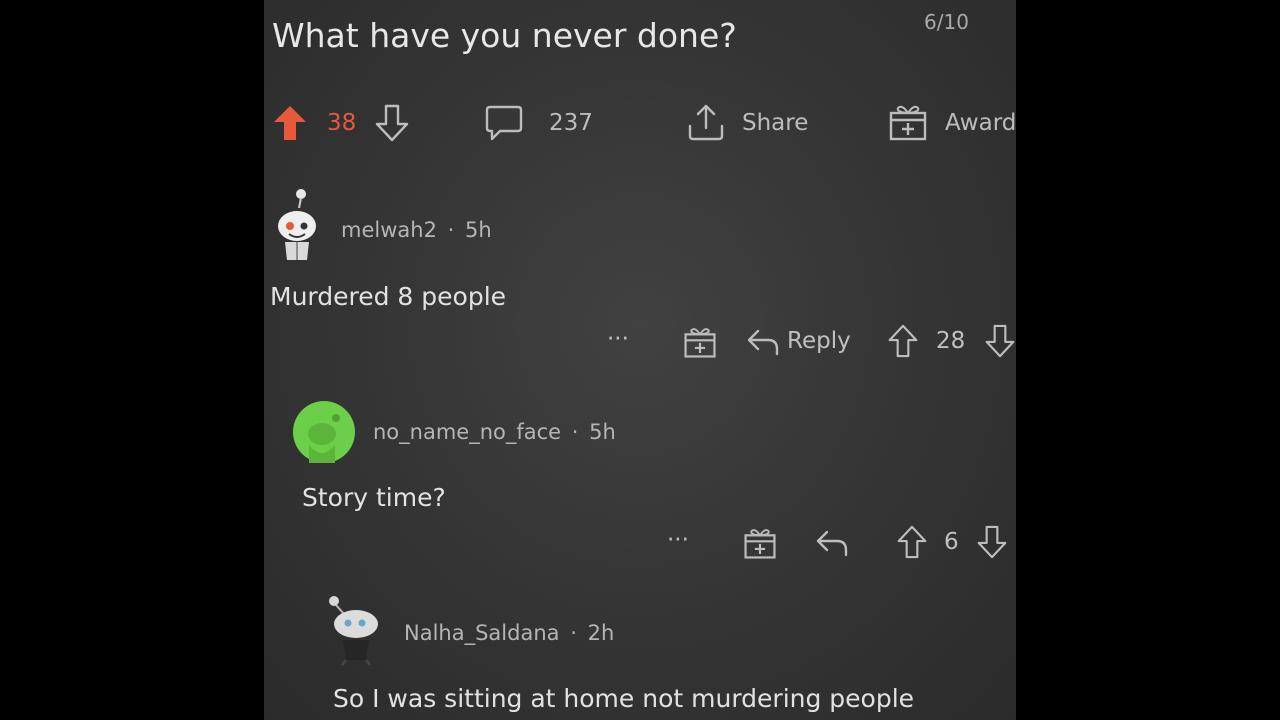 The height and width of the screenshot is (720, 1280). Describe the element at coordinates (389, 230) in the screenshot. I see `comment-username: melwah2` at that location.